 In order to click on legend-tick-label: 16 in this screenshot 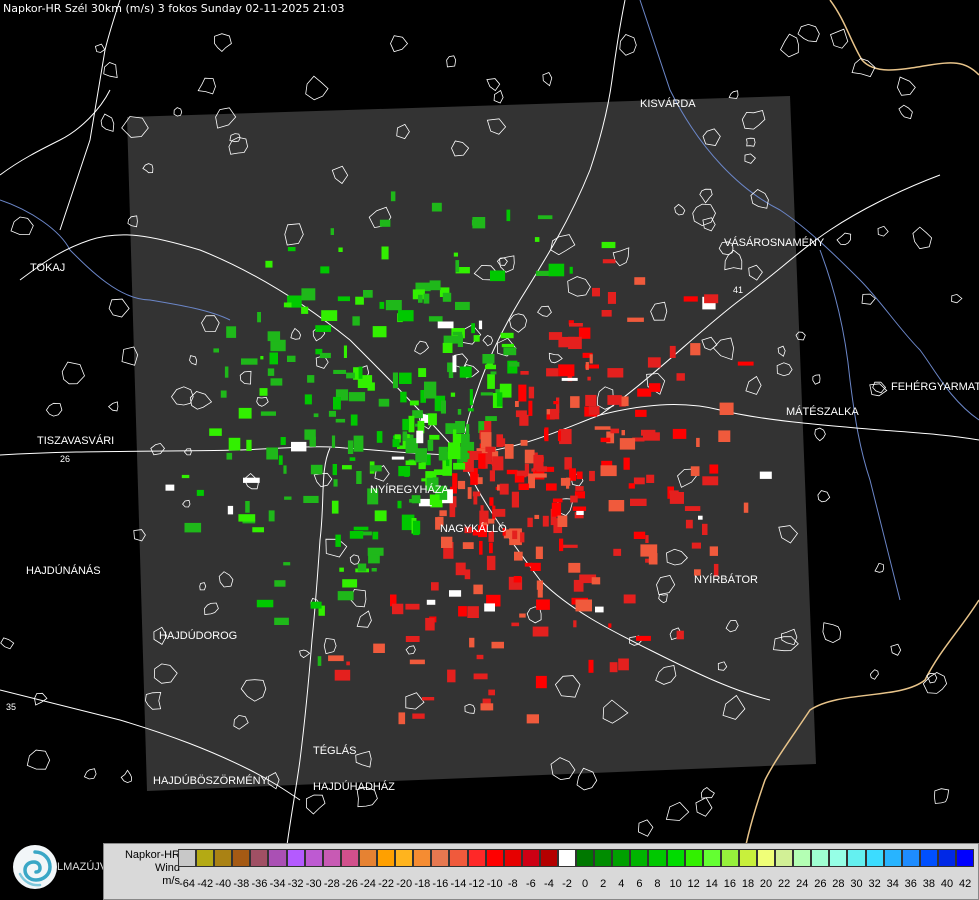, I will do `click(729, 884)`.